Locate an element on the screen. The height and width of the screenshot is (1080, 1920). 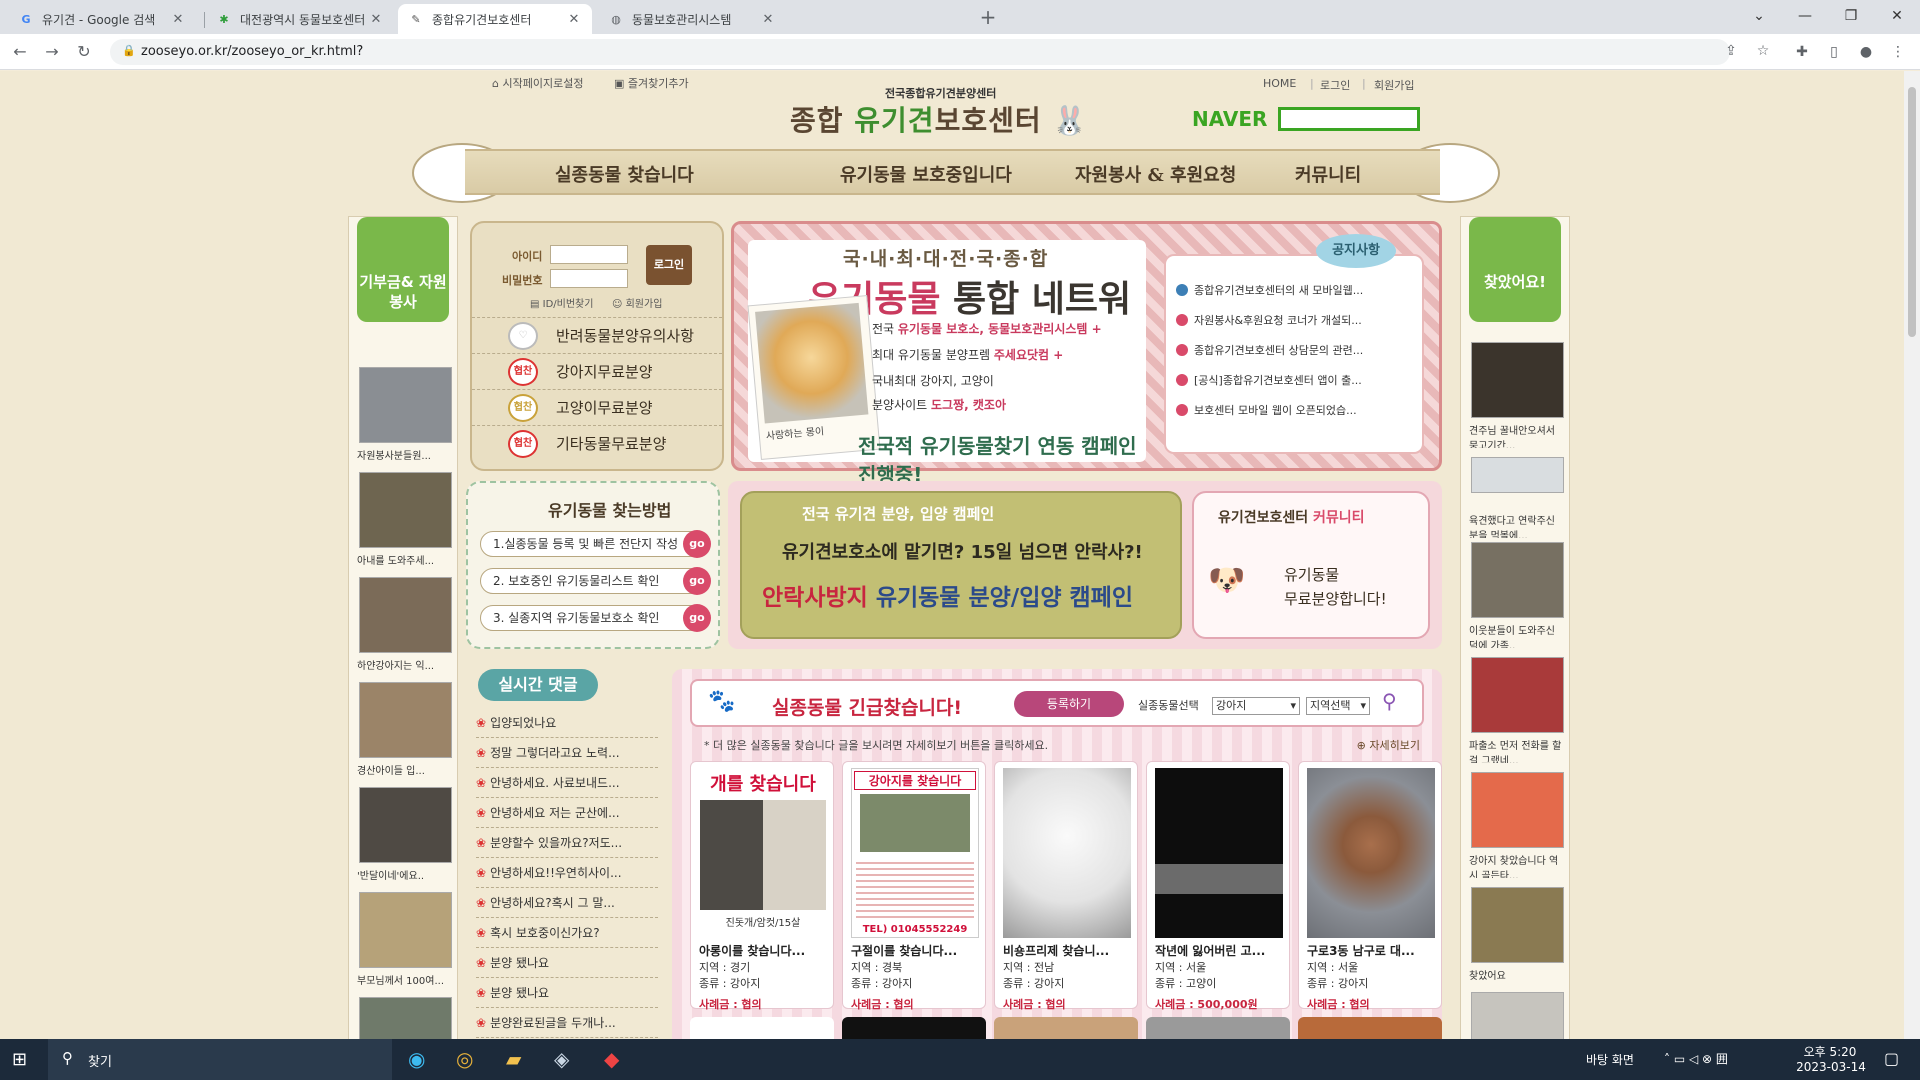
close-window-button: ✕ is located at coordinates (1897, 16).